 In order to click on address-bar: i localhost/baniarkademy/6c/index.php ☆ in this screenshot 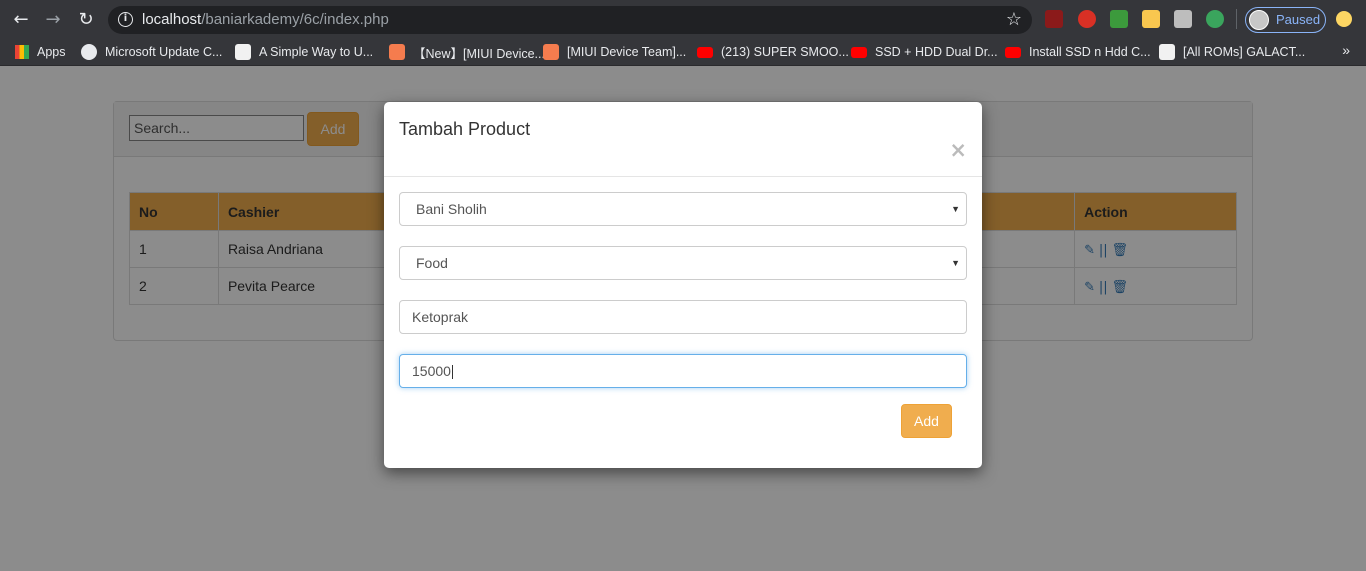, I will do `click(570, 20)`.